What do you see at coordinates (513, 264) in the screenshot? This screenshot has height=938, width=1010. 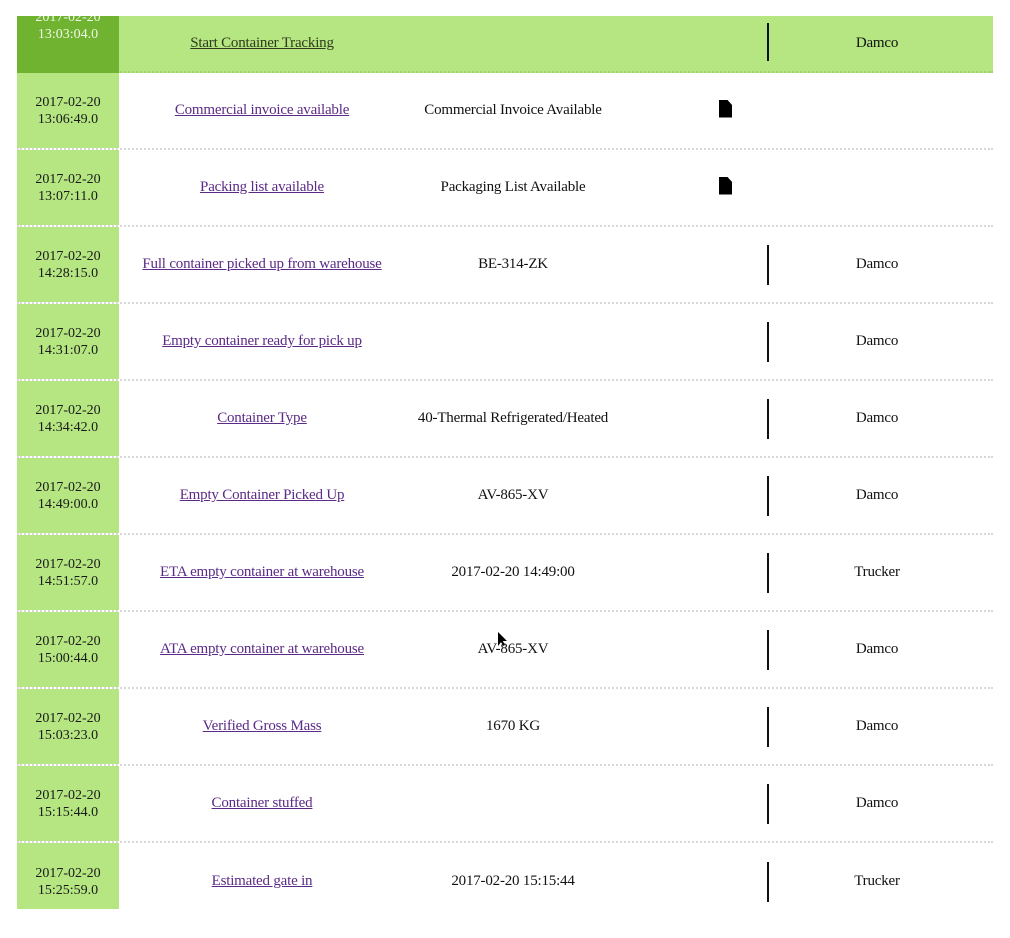 I see `event-value: BE-314-ZK` at bounding box center [513, 264].